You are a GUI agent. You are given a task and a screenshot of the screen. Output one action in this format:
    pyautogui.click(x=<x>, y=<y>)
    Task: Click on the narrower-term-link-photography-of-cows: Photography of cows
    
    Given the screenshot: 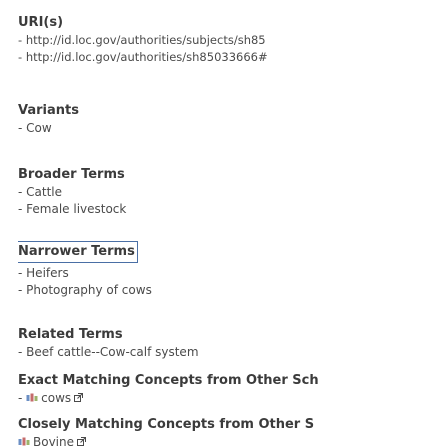 What is the action you would take?
    pyautogui.click(x=89, y=290)
    